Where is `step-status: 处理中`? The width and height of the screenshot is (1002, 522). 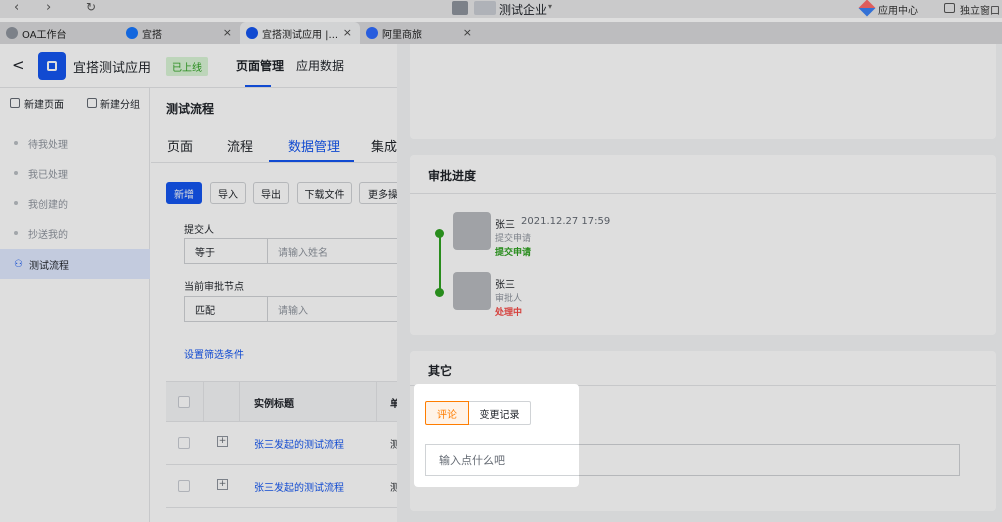
step-status: 处理中 is located at coordinates (509, 313).